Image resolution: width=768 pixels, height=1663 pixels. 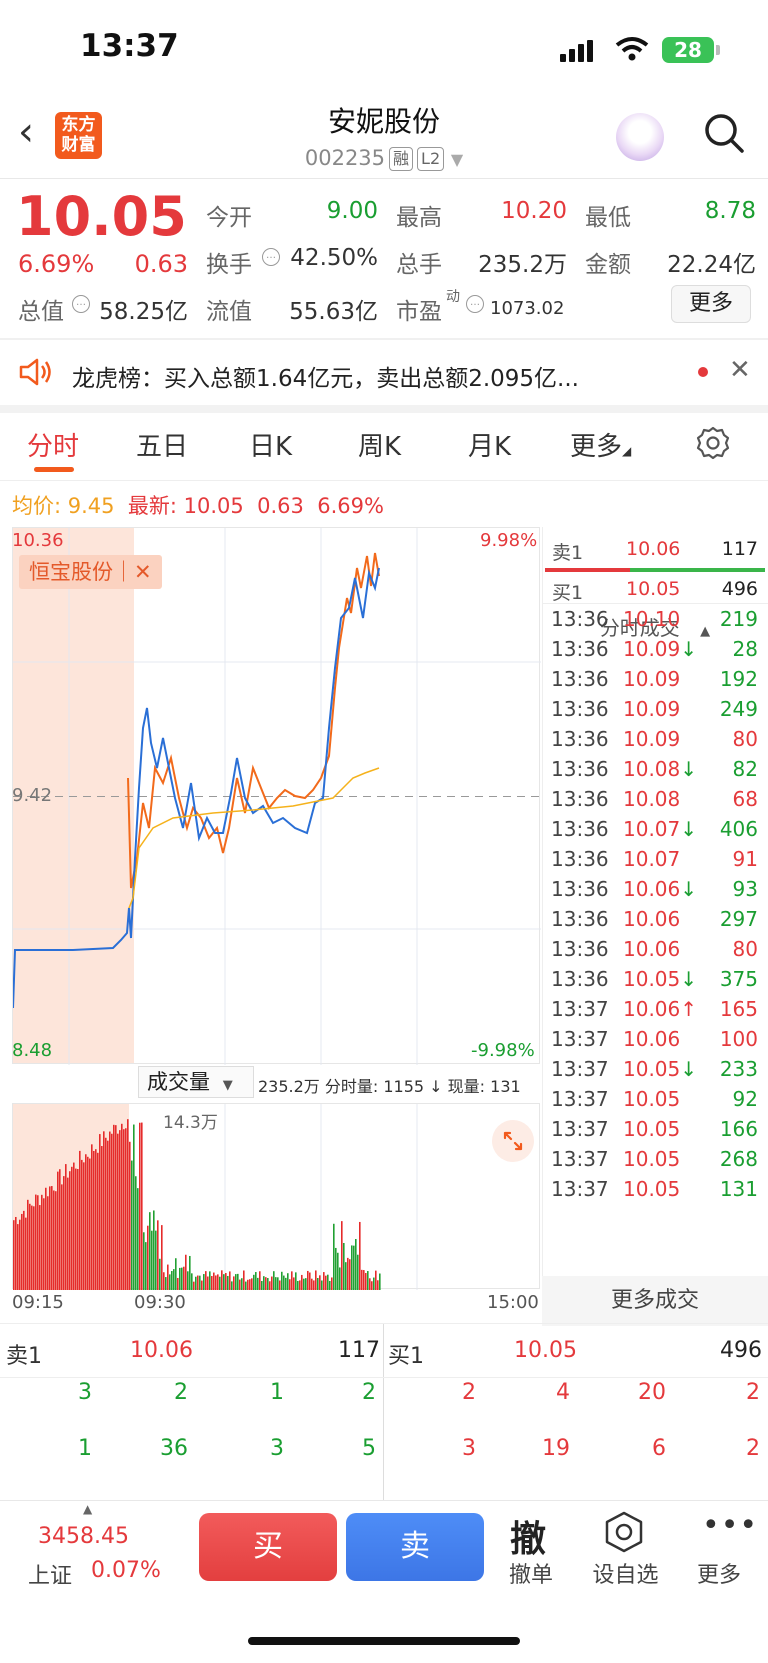 What do you see at coordinates (600, 444) in the screenshot?
I see `tab-more: 更多◢` at bounding box center [600, 444].